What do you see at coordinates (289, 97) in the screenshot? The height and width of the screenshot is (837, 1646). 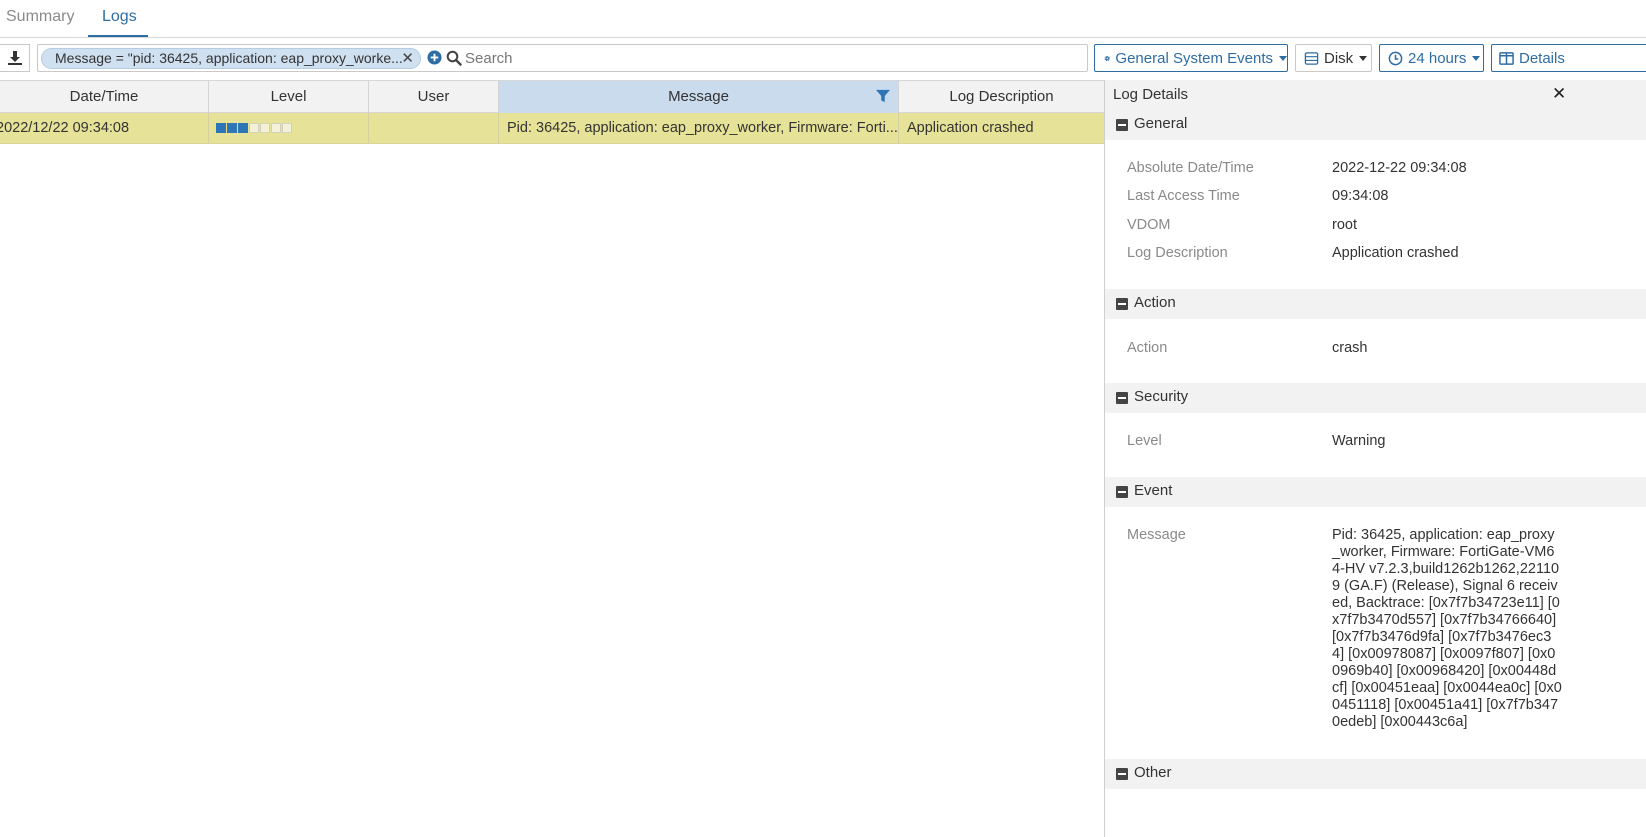 I see `column-header-level: Level` at bounding box center [289, 97].